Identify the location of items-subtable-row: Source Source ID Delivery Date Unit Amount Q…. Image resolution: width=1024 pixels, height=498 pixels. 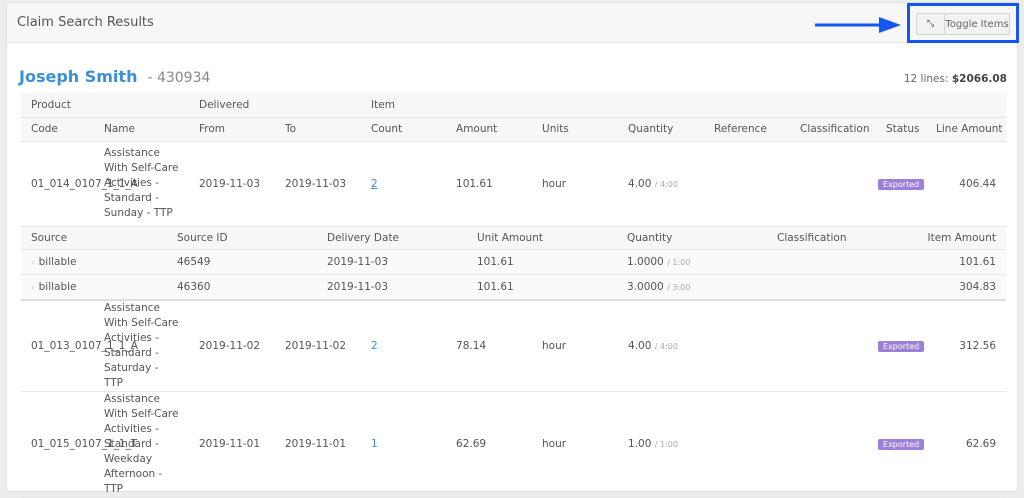
(513, 263).